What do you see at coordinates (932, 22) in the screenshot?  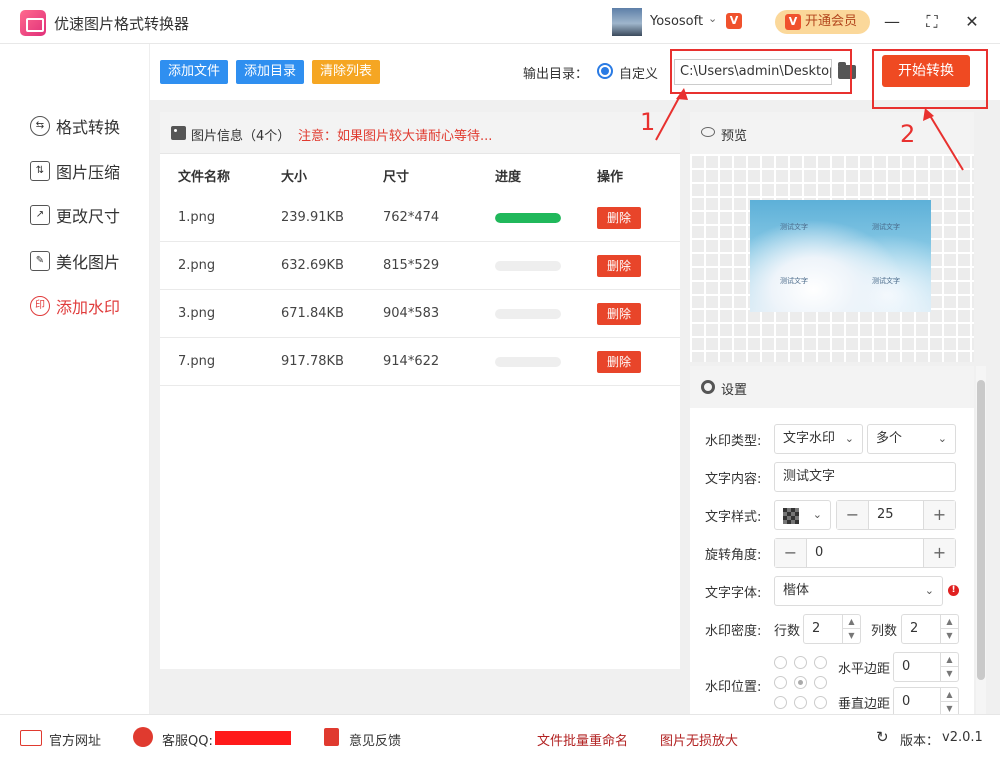 I see `maximize-button: ⛶` at bounding box center [932, 22].